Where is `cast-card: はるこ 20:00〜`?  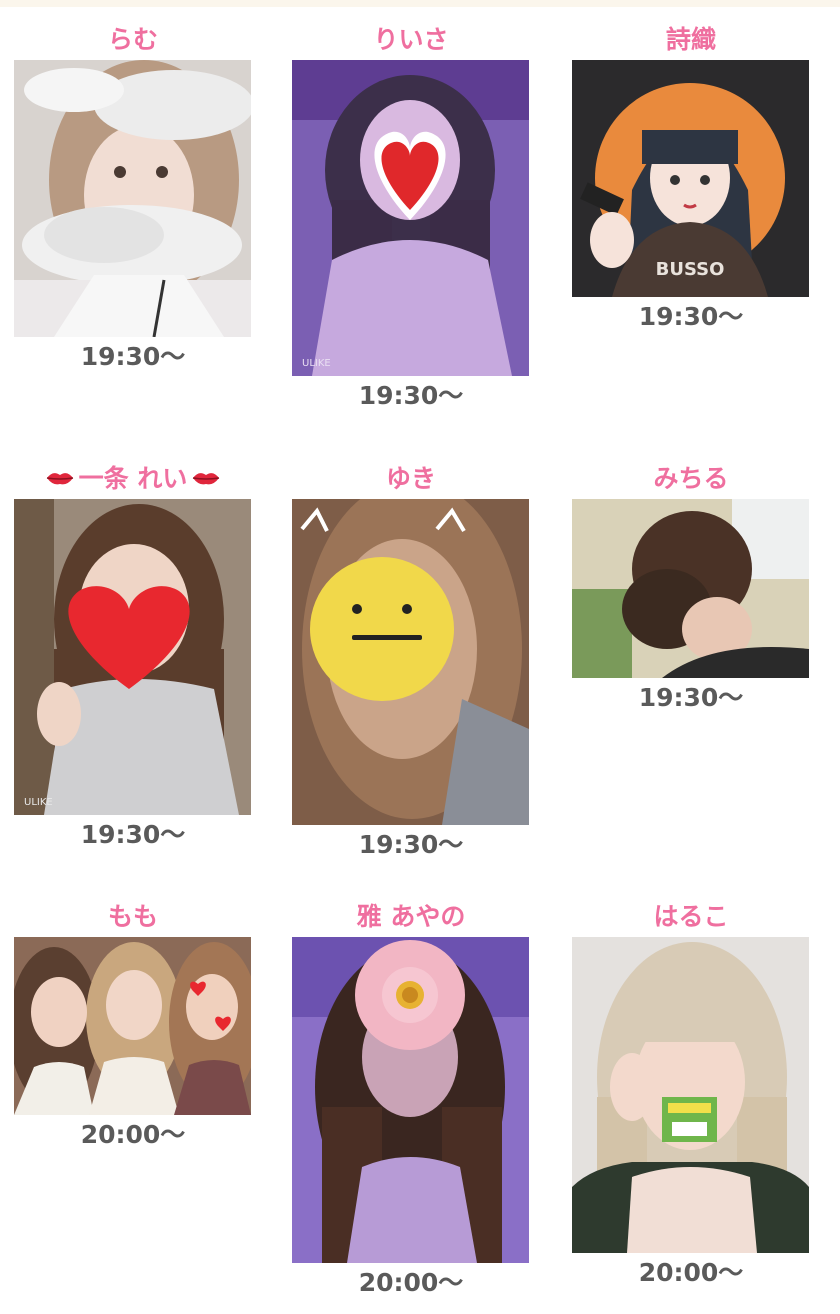 cast-card: はるこ 20:00〜 is located at coordinates (691, 1095).